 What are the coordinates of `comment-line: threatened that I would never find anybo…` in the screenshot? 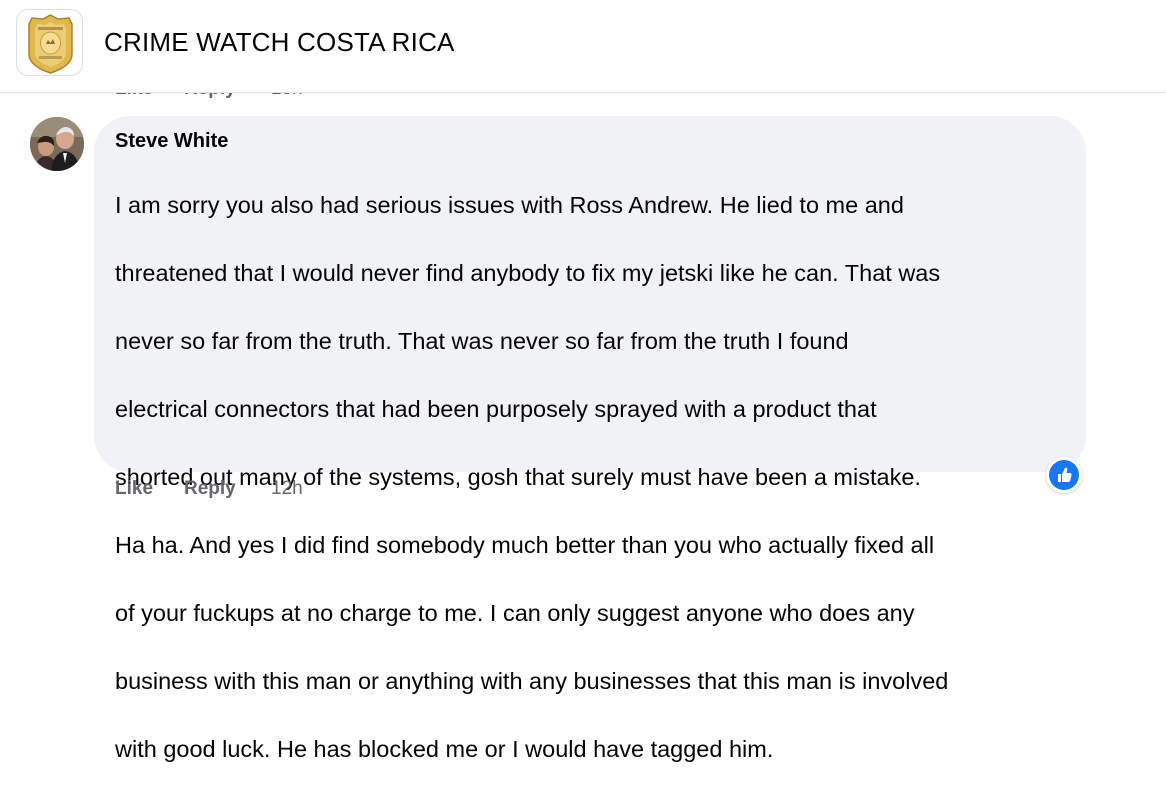 It's located at (528, 273).